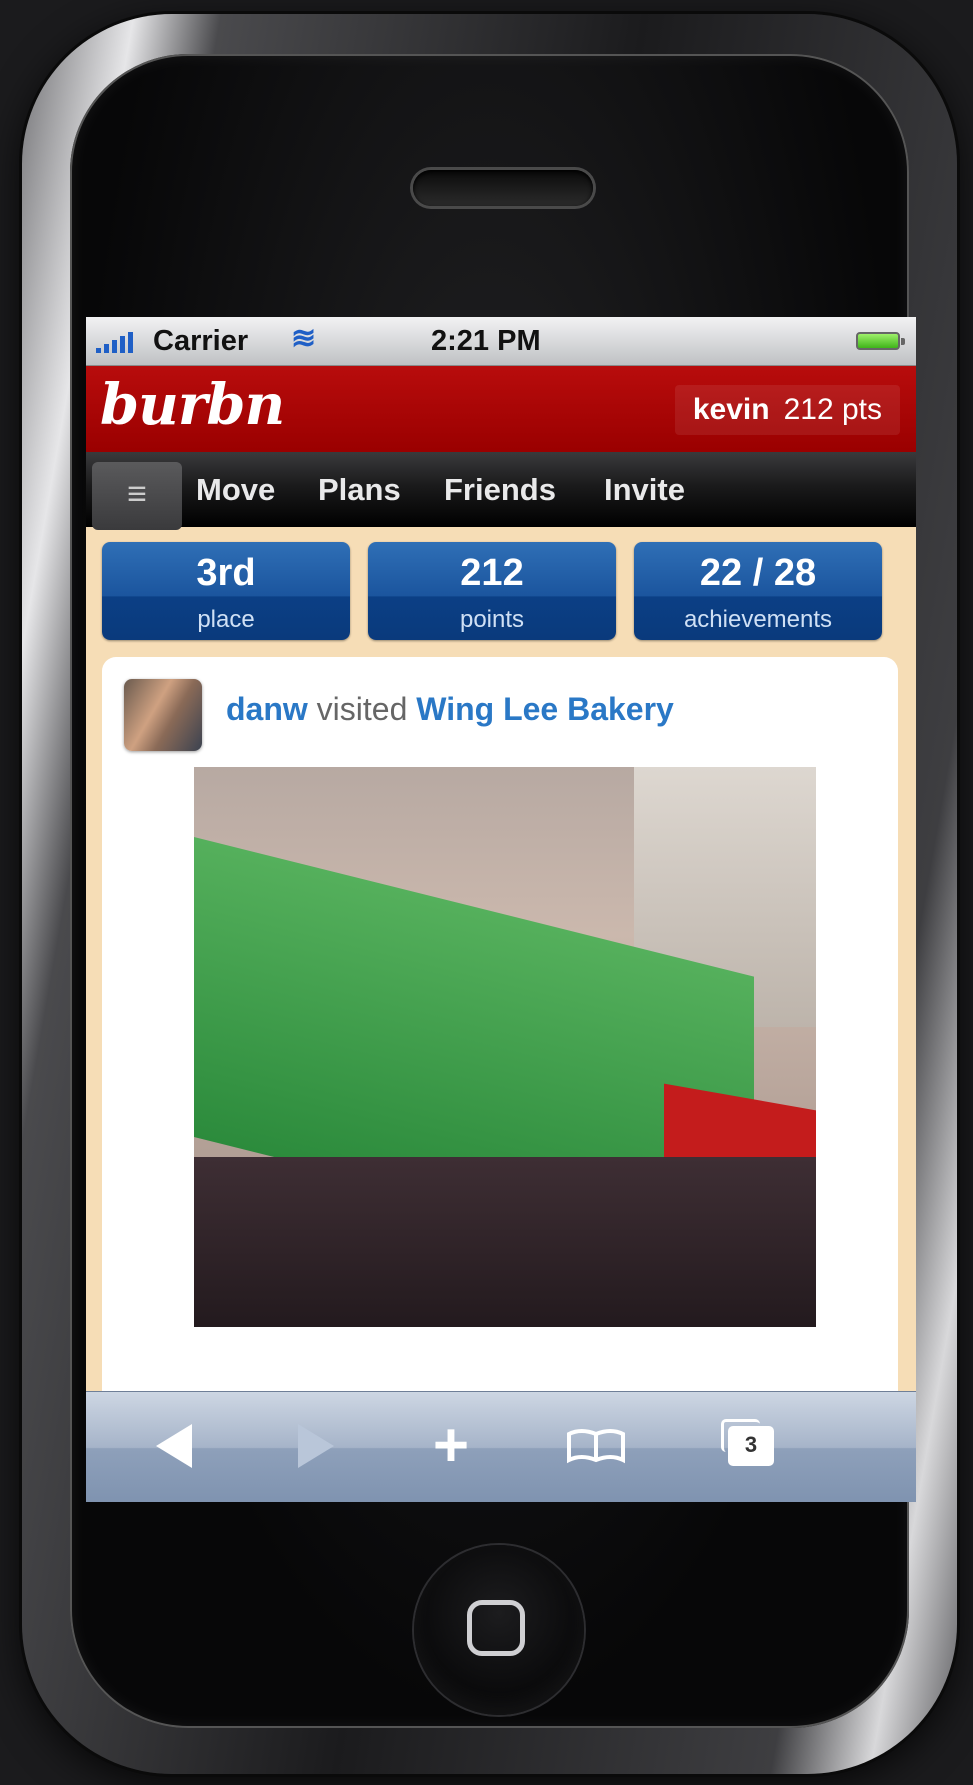 The height and width of the screenshot is (1785, 973). I want to click on bookmarks-icon, so click(596, 1446).